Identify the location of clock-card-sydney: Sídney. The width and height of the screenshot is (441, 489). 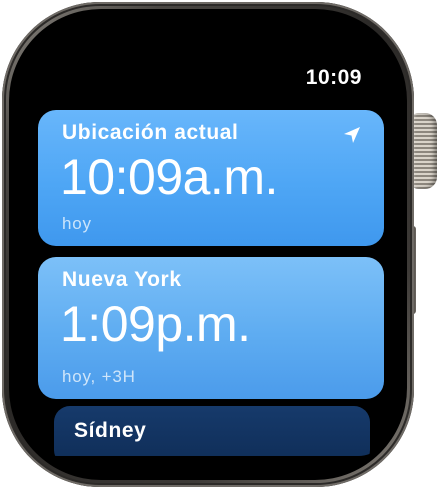
(212, 431).